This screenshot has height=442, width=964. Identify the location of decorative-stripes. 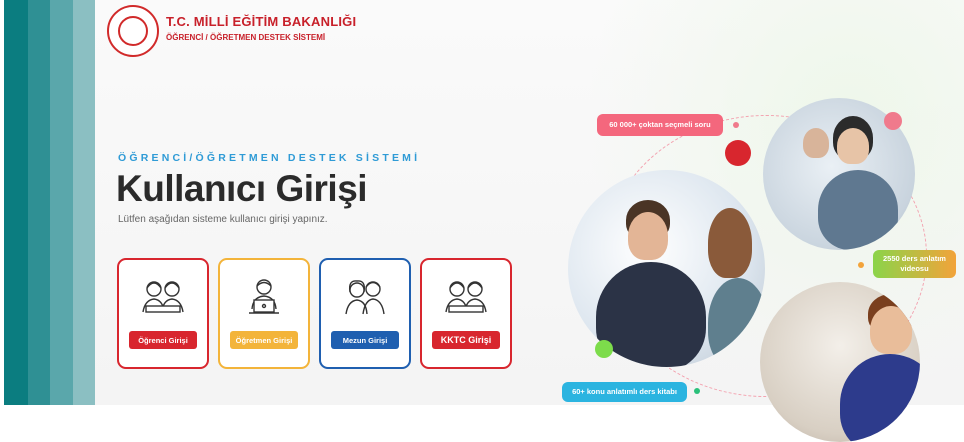
(47, 202).